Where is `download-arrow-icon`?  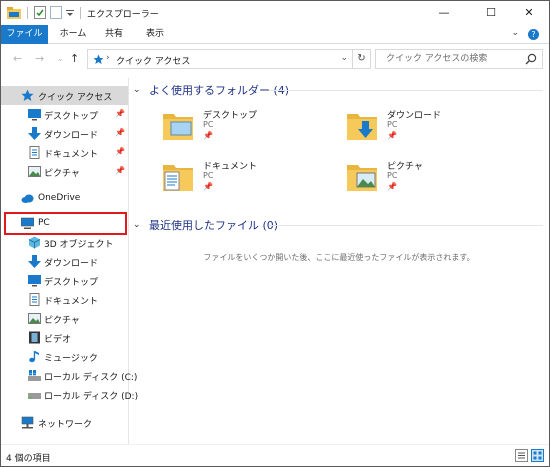 download-arrow-icon is located at coordinates (34, 133).